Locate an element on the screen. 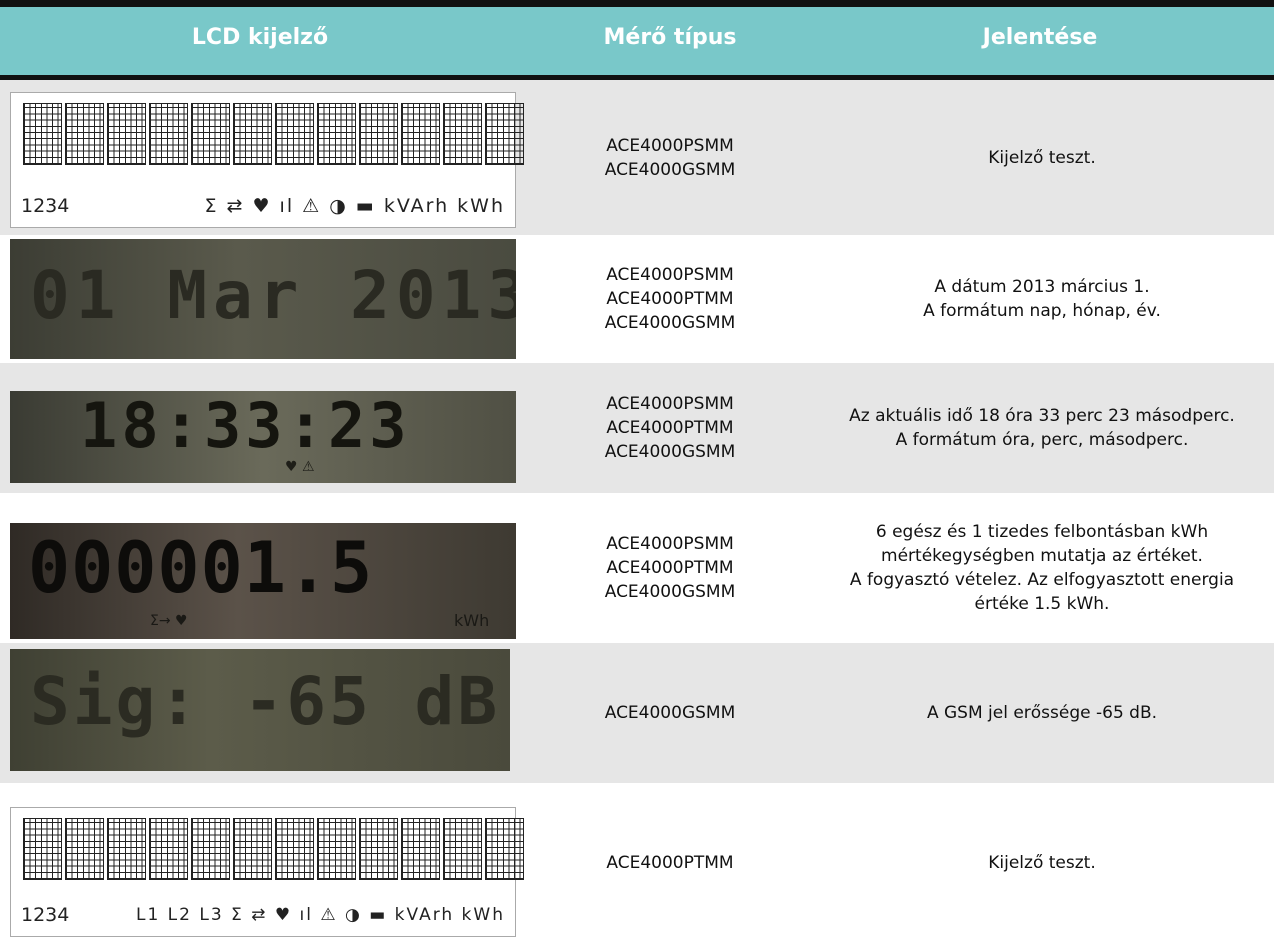 The width and height of the screenshot is (1274, 943). table-header: LCD kijelző Mérő típus Jelentése is located at coordinates (637, 41).